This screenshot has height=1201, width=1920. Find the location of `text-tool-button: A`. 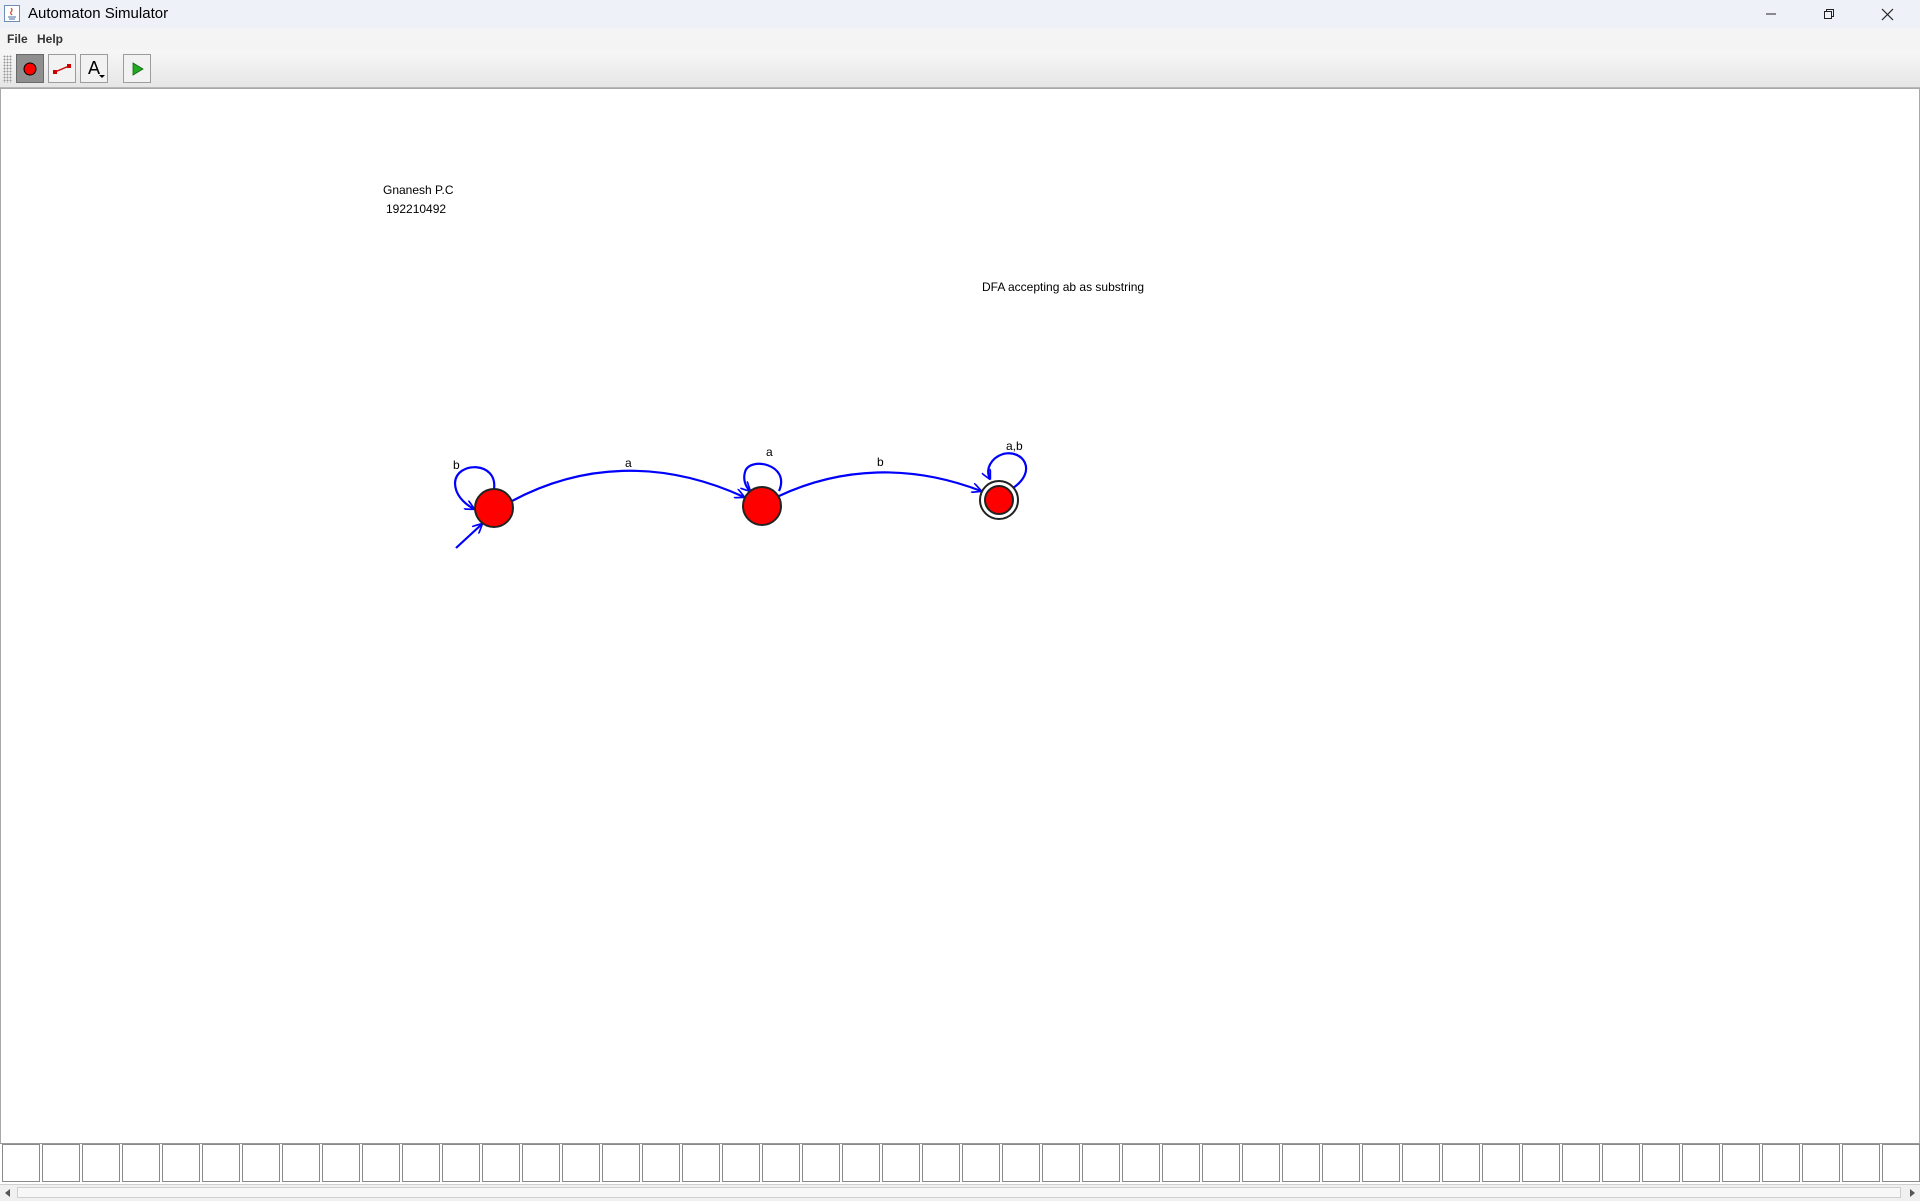

text-tool-button: A is located at coordinates (94, 68).